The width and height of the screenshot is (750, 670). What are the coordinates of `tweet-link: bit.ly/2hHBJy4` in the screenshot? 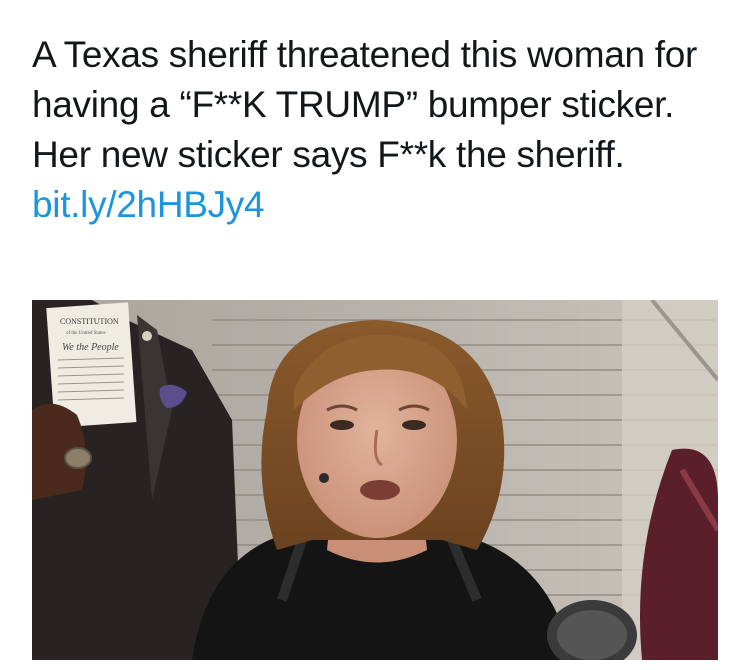 It's located at (148, 204).